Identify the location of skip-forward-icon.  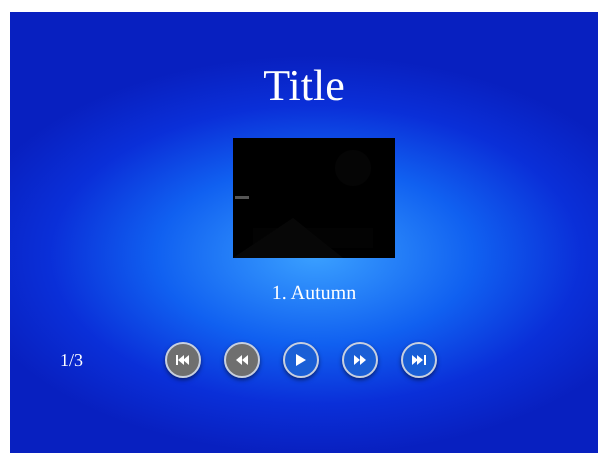
(419, 360).